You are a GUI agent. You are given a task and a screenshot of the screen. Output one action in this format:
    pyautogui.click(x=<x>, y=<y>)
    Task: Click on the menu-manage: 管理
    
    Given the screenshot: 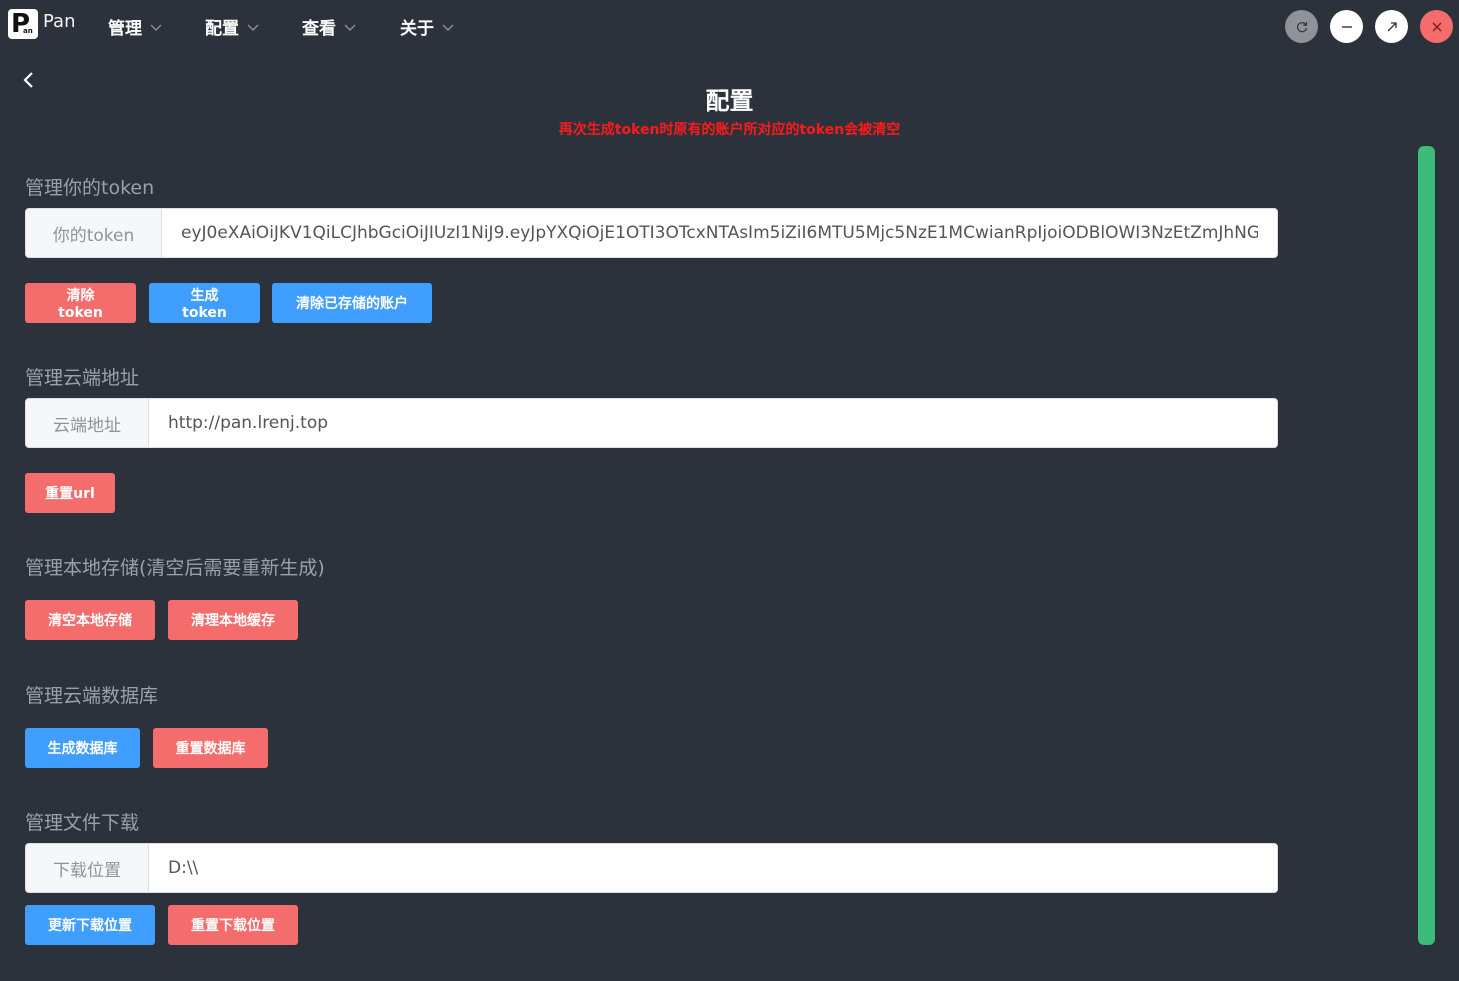 What is the action you would take?
    pyautogui.click(x=135, y=26)
    